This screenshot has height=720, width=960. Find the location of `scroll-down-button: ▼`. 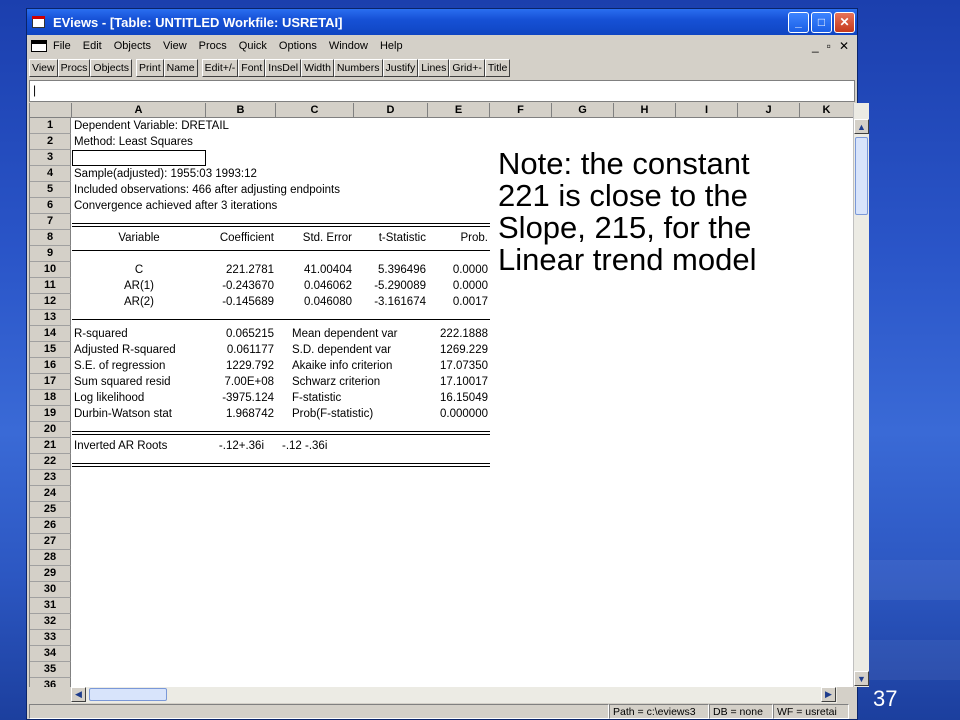

scroll-down-button: ▼ is located at coordinates (861, 678).